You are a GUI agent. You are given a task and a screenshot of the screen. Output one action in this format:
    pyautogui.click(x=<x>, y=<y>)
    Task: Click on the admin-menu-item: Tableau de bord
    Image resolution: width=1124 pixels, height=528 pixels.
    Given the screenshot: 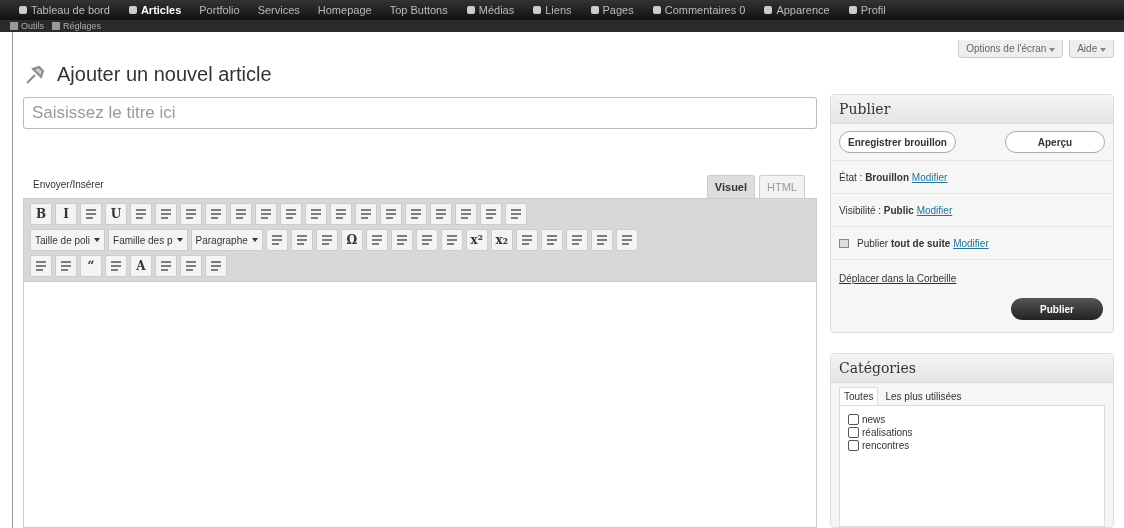 What is the action you would take?
    pyautogui.click(x=64, y=10)
    